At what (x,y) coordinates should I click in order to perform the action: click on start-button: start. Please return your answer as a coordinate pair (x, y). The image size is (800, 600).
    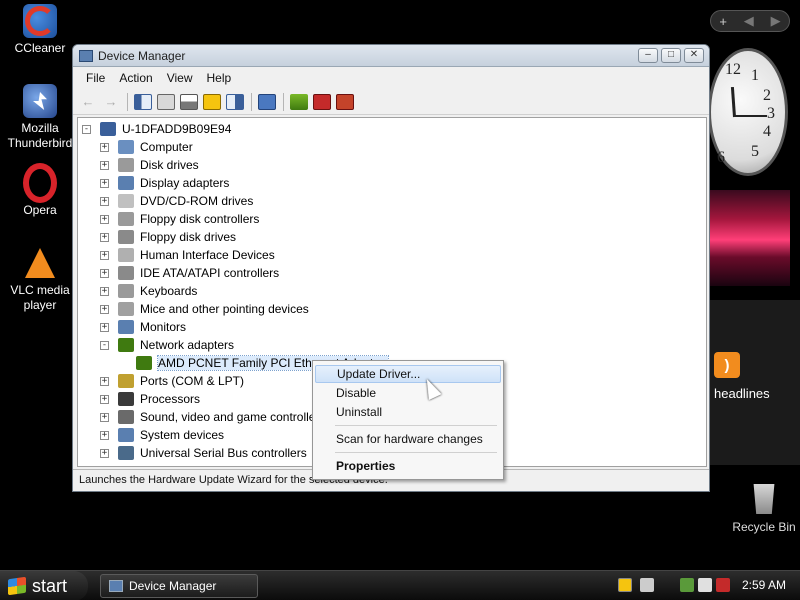
    Looking at the image, I should click on (44, 585).